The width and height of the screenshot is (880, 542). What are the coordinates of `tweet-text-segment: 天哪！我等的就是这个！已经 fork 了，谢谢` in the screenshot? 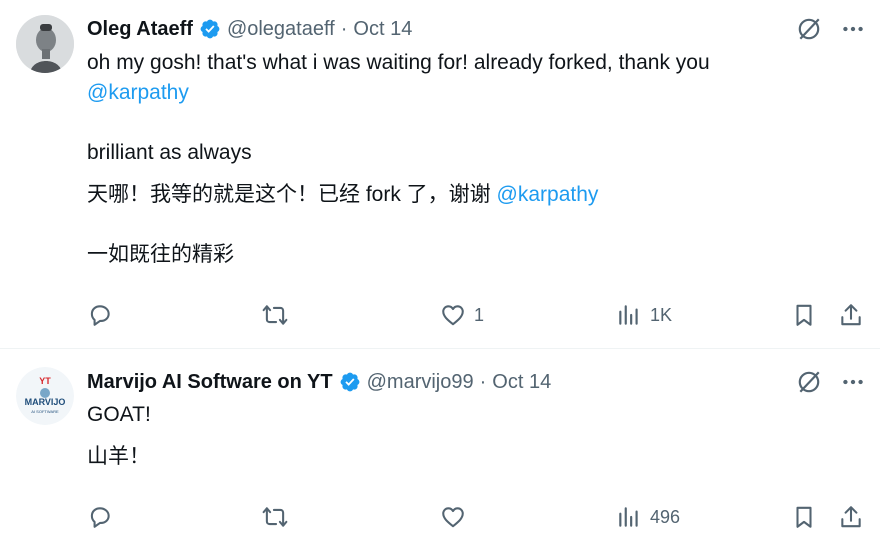 It's located at (289, 194).